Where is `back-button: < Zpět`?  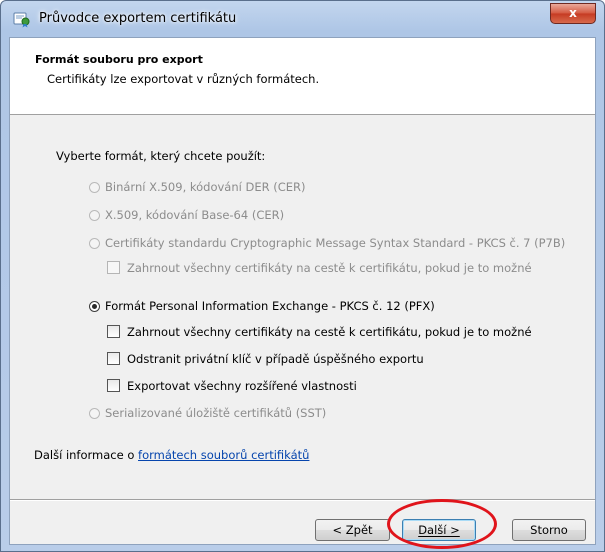 back-button: < Zpět is located at coordinates (352, 530).